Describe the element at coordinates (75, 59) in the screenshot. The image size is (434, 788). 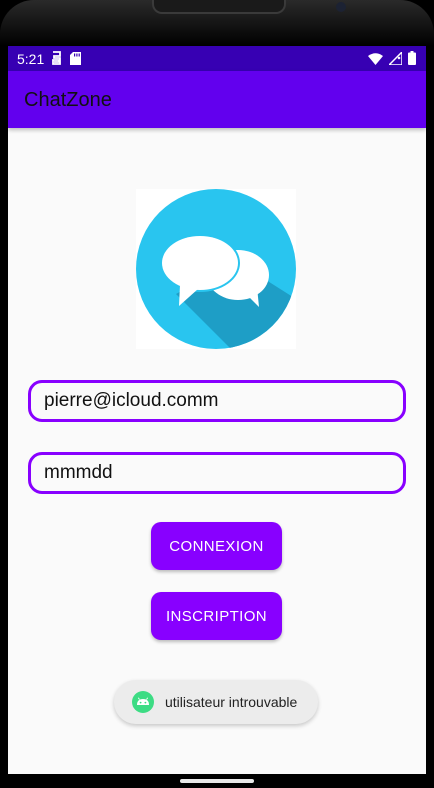
I see `sd-card-icon` at that location.